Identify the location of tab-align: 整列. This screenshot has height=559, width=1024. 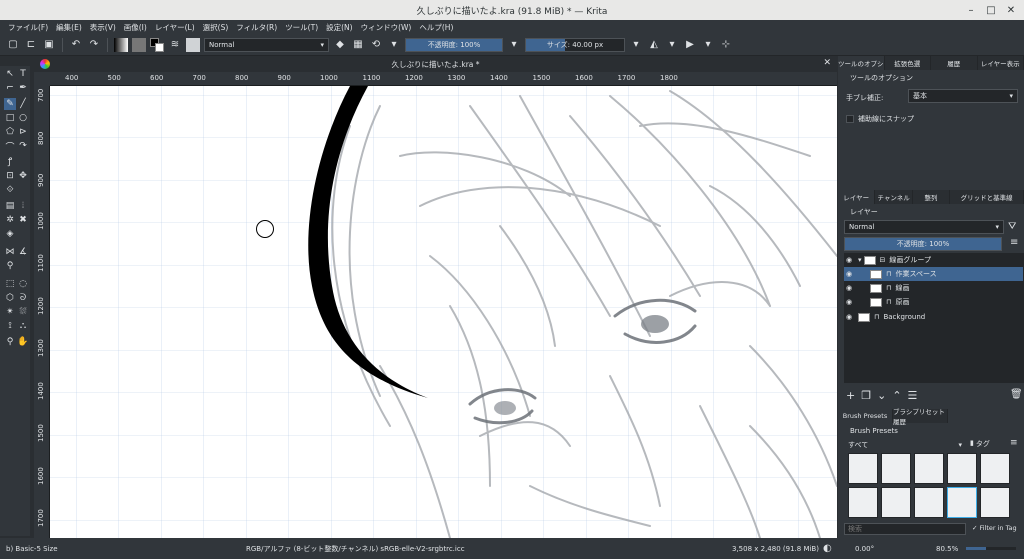
(932, 197).